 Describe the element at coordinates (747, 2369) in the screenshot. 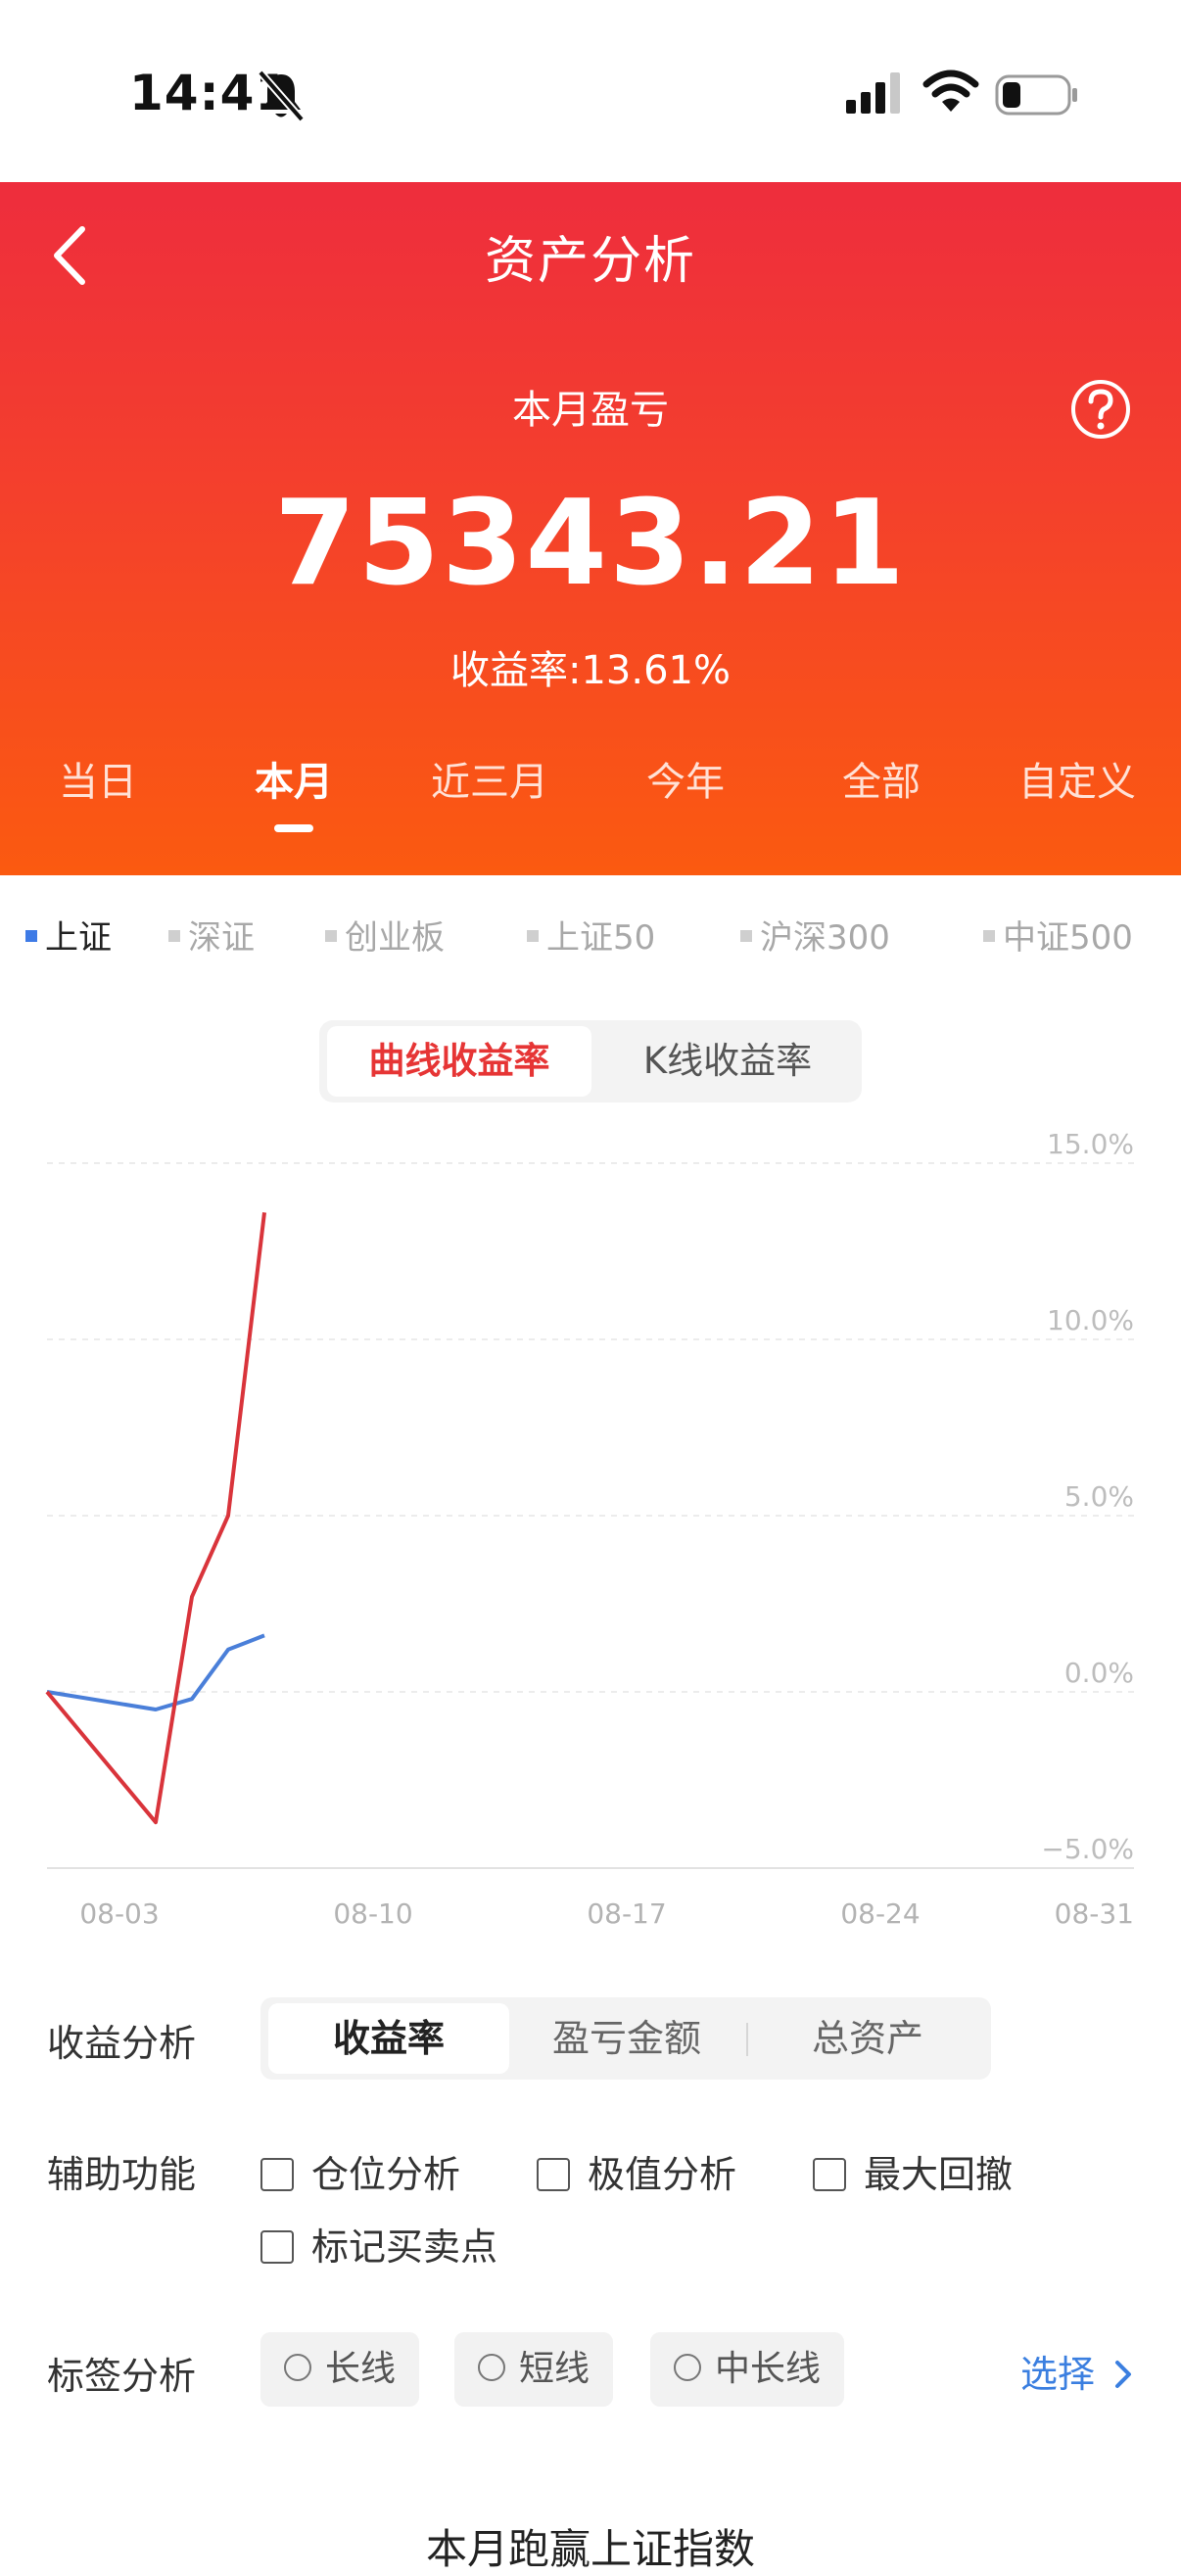

I see `tag-mid-long-term: 中长线` at that location.